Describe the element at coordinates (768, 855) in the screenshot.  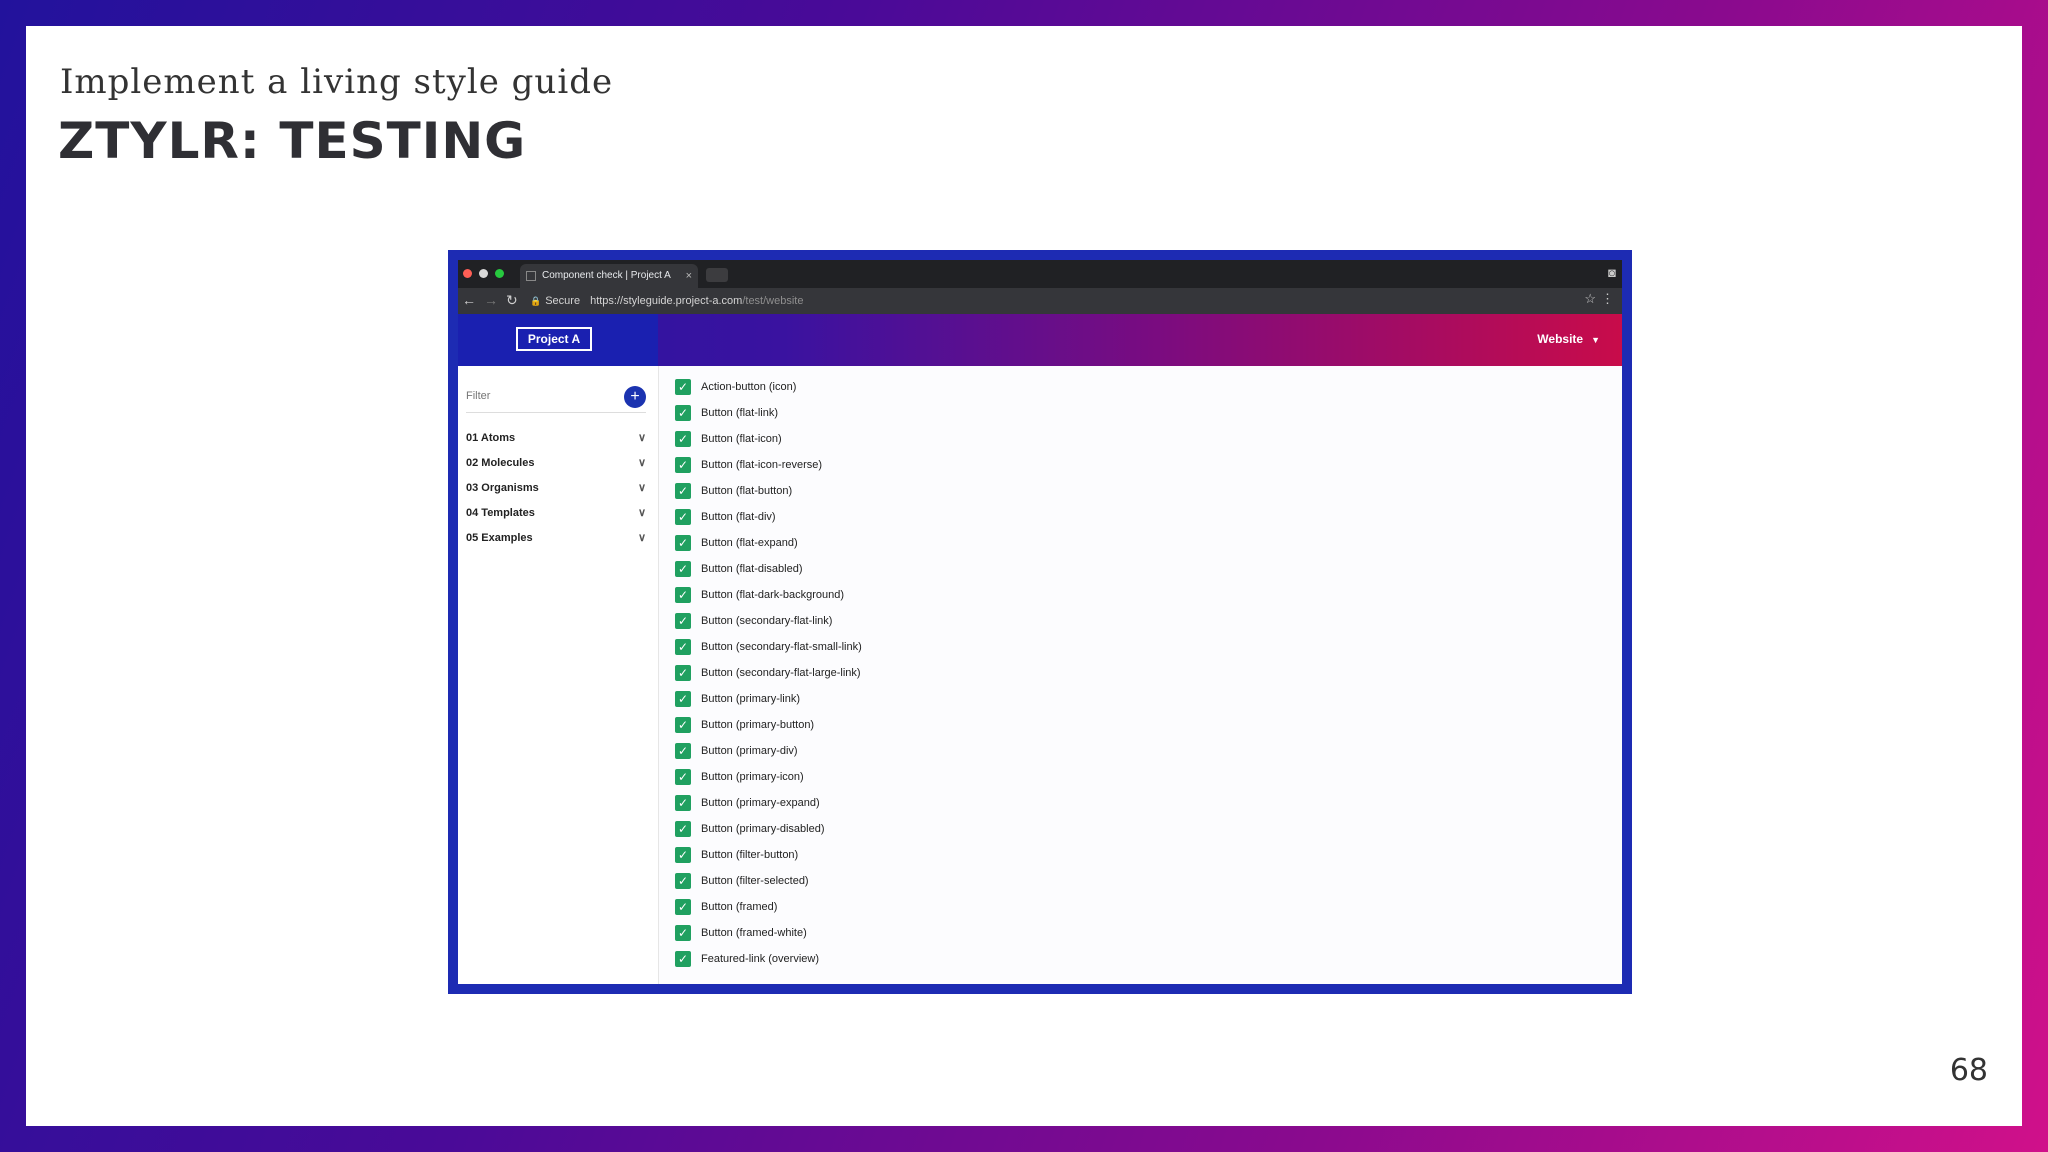
I see `list-item: ✓ Button (filter-button)` at that location.